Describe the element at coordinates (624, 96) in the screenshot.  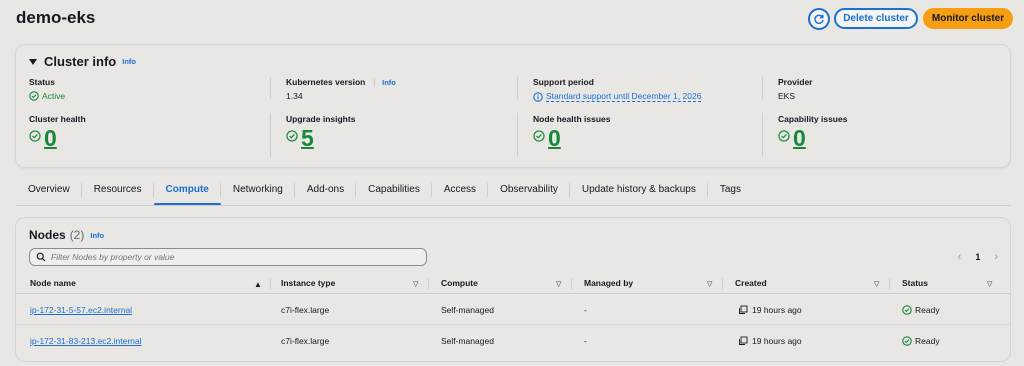
I see `support-period-link: Standard support until December 1, 2026` at that location.